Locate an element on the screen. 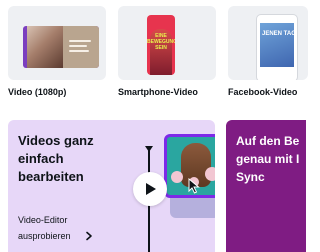 The width and height of the screenshot is (320, 252). video-editor-cta-link: Video-Editor ausprobieren is located at coordinates (63, 228).